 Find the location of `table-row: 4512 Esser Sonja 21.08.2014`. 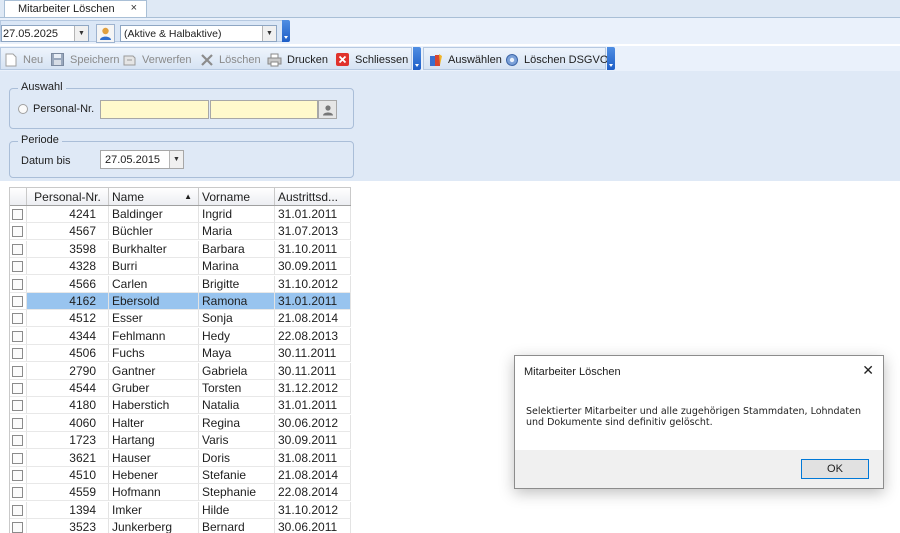

table-row: 4512 Esser Sonja 21.08.2014 is located at coordinates (180, 319).